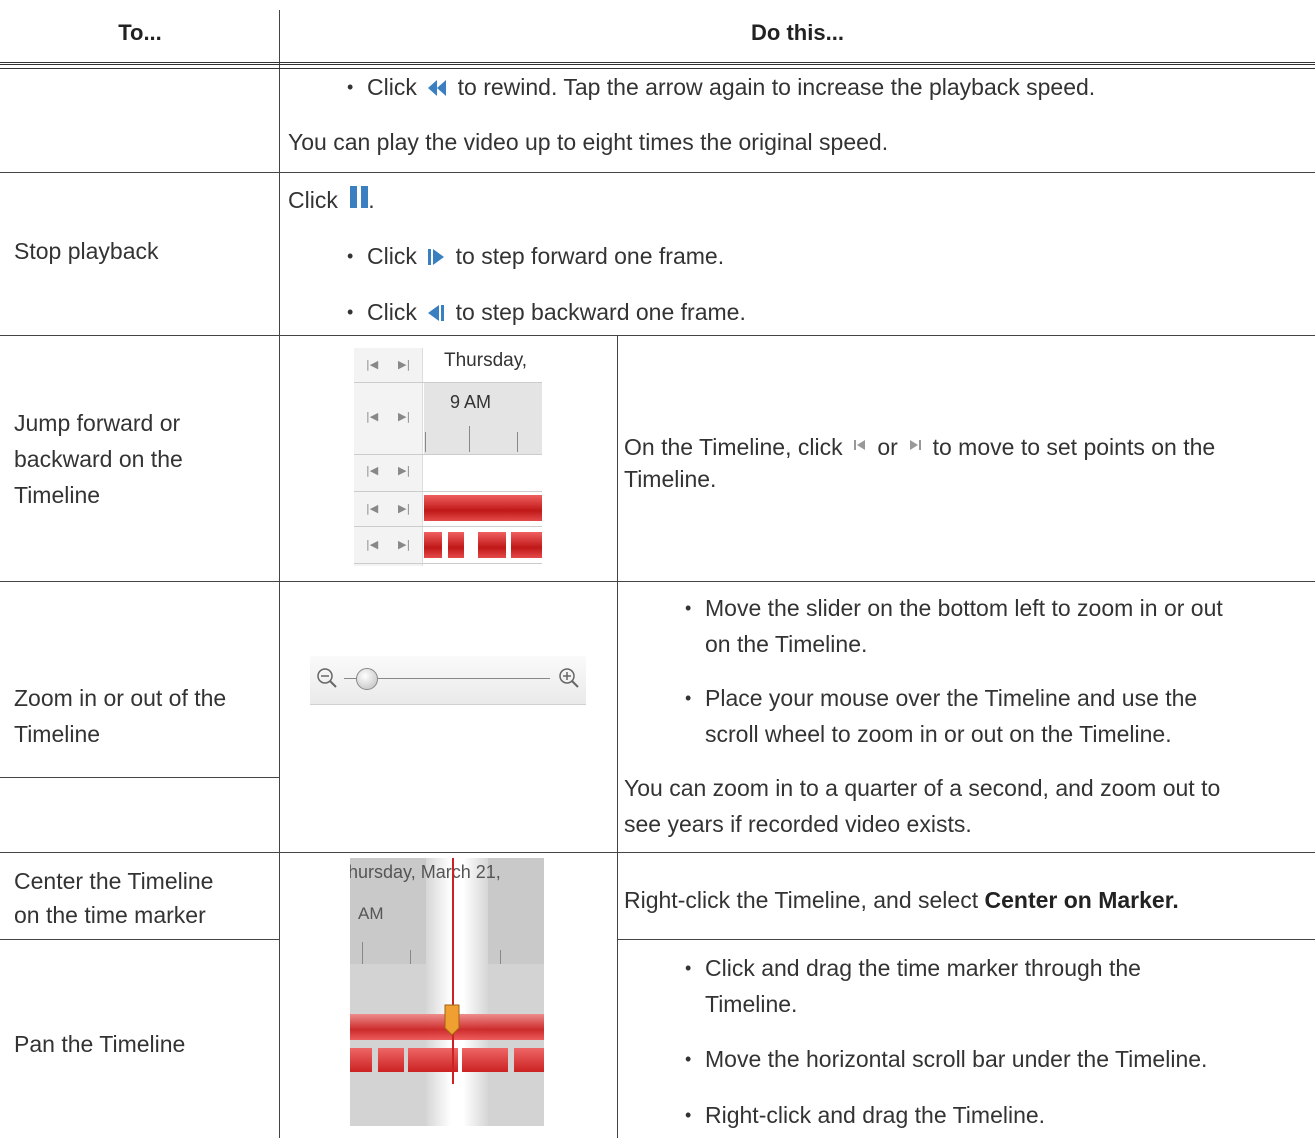 Image resolution: width=1315 pixels, height=1138 pixels. What do you see at coordinates (486, 360) in the screenshot?
I see `timeline-day-label: Thursday,` at bounding box center [486, 360].